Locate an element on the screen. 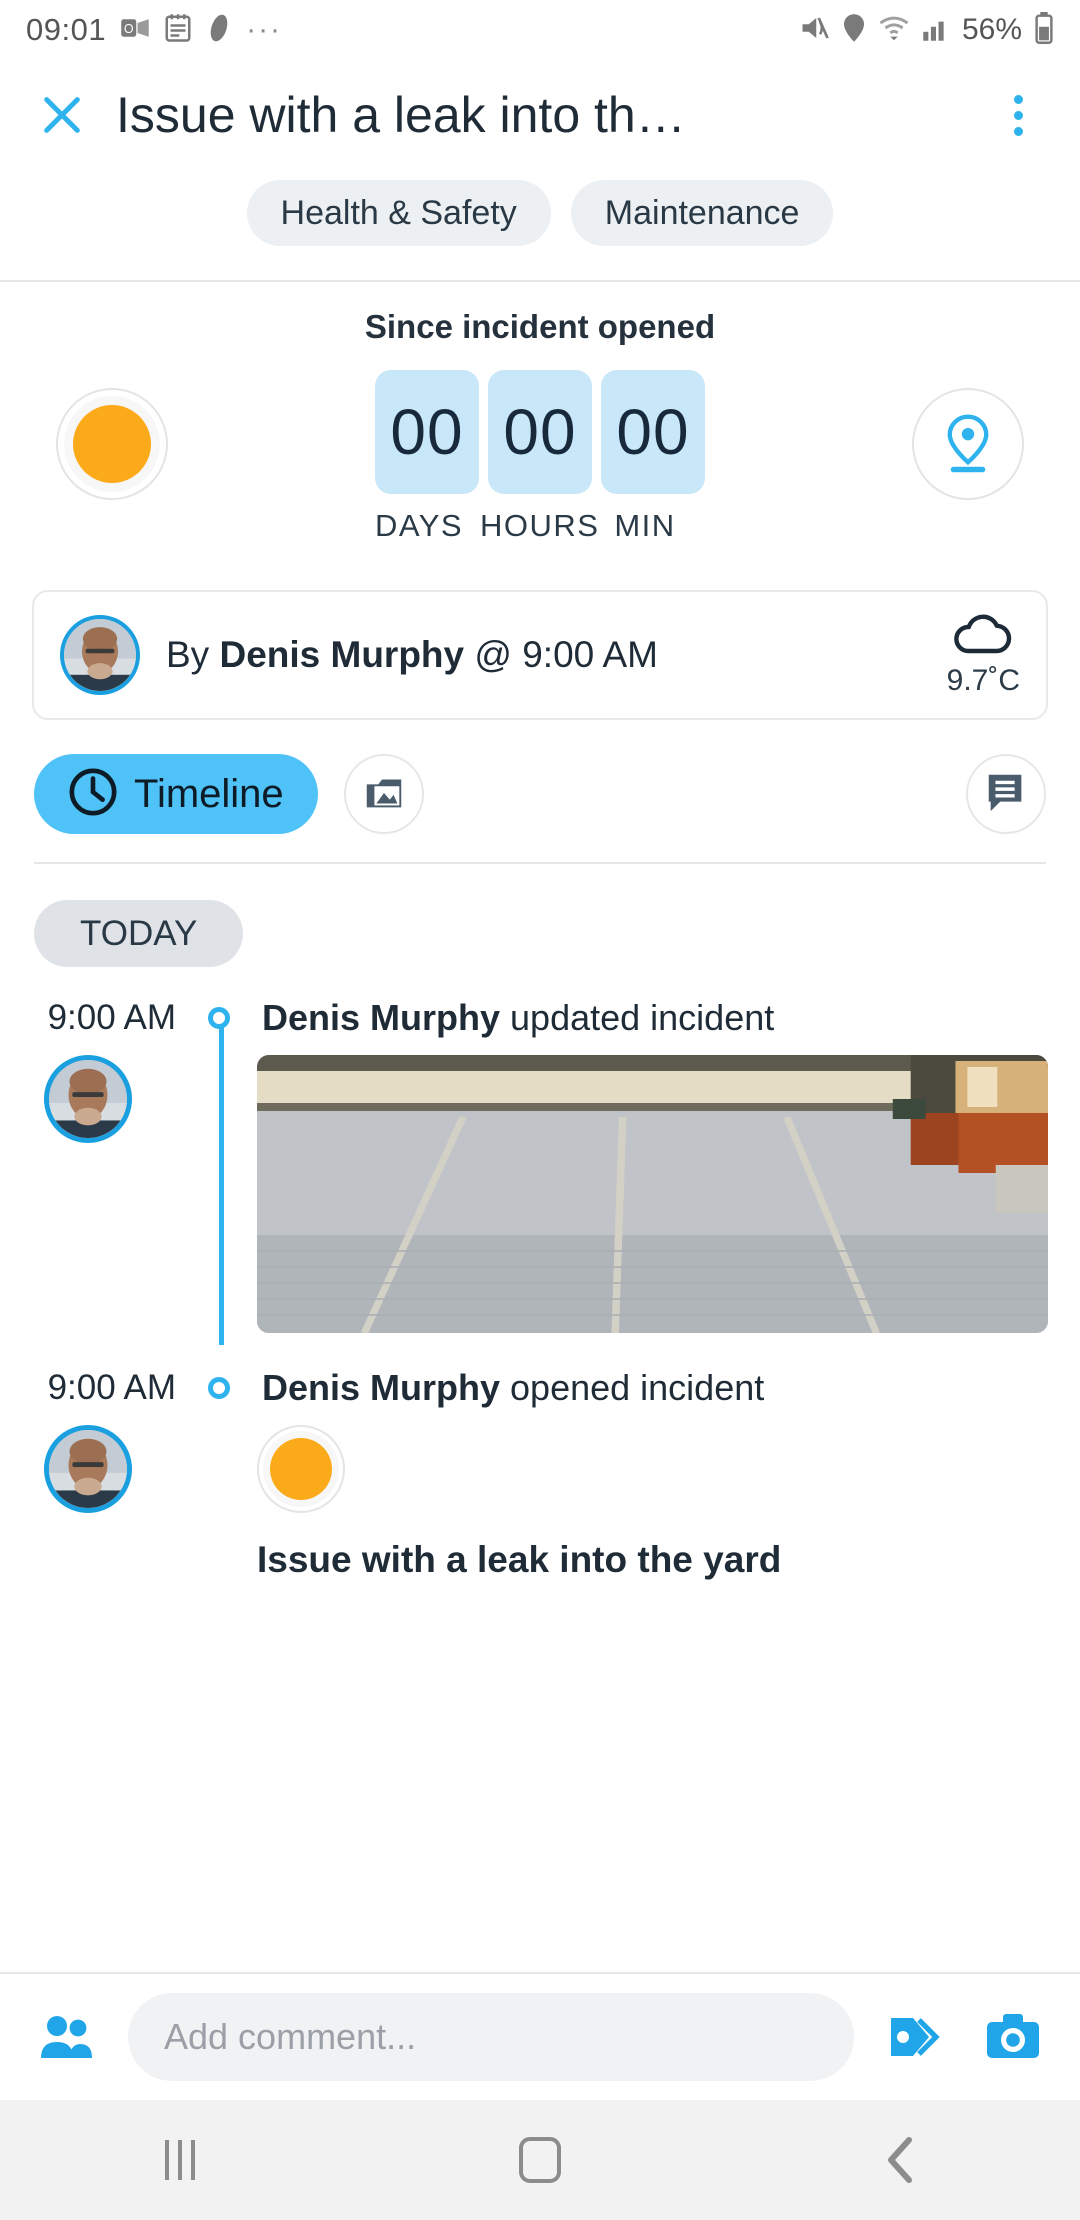 The image size is (1080, 2220). timer-hours-label: HOURS is located at coordinates (540, 525).